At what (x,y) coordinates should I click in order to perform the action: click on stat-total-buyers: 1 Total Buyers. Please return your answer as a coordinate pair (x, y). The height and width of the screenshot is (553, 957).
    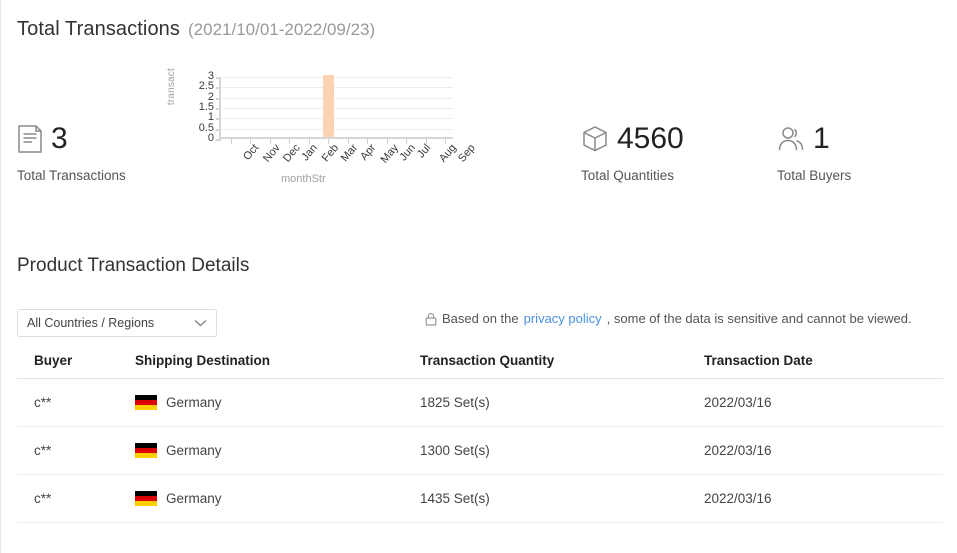
    Looking at the image, I should click on (814, 153).